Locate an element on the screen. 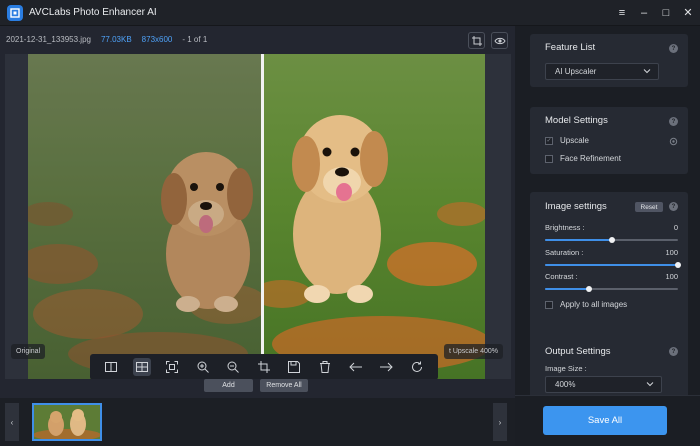 The image size is (700, 446). brightness-fill is located at coordinates (578, 240).